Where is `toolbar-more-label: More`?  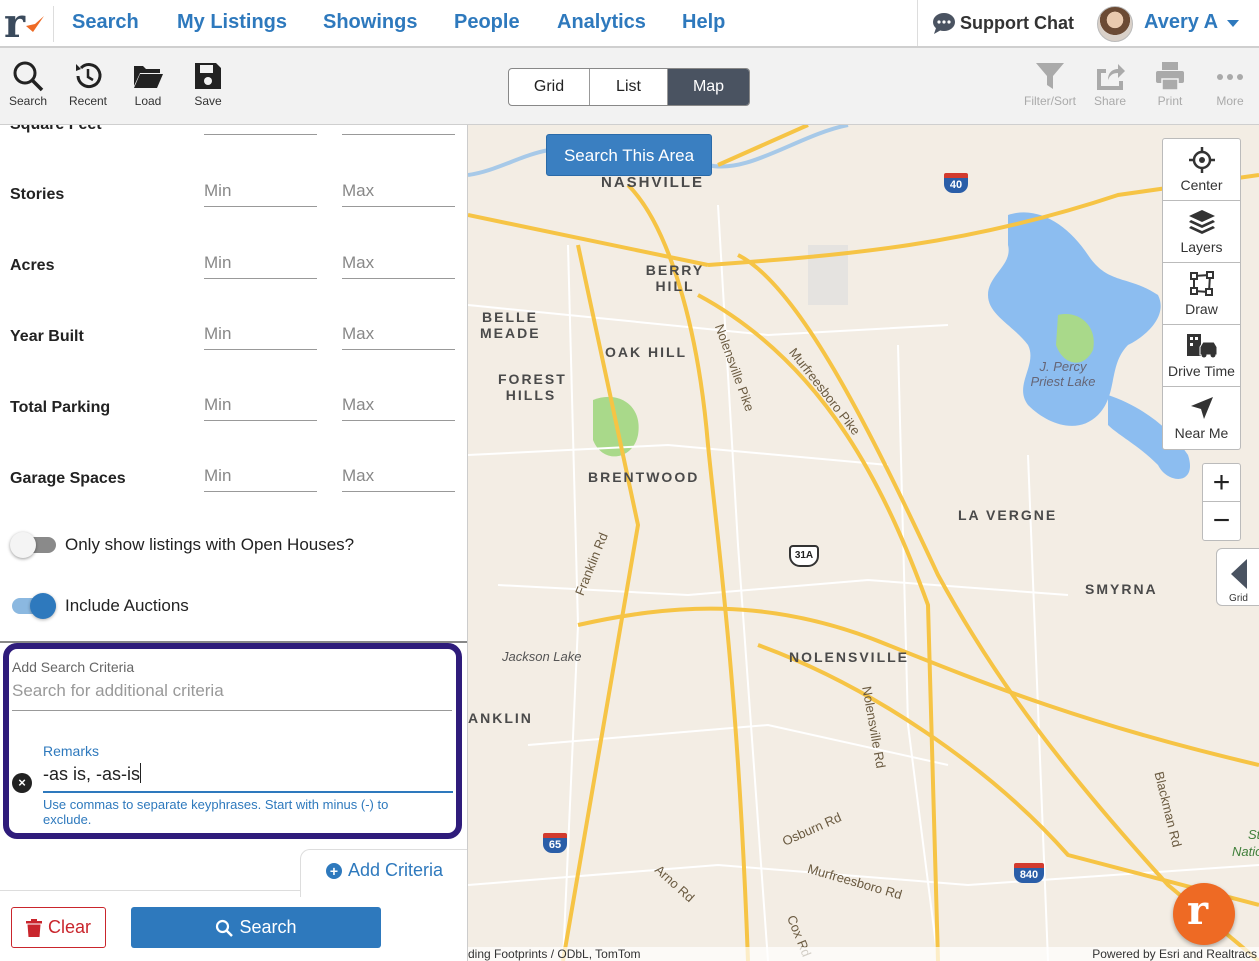
toolbar-more-label: More is located at coordinates (1230, 101).